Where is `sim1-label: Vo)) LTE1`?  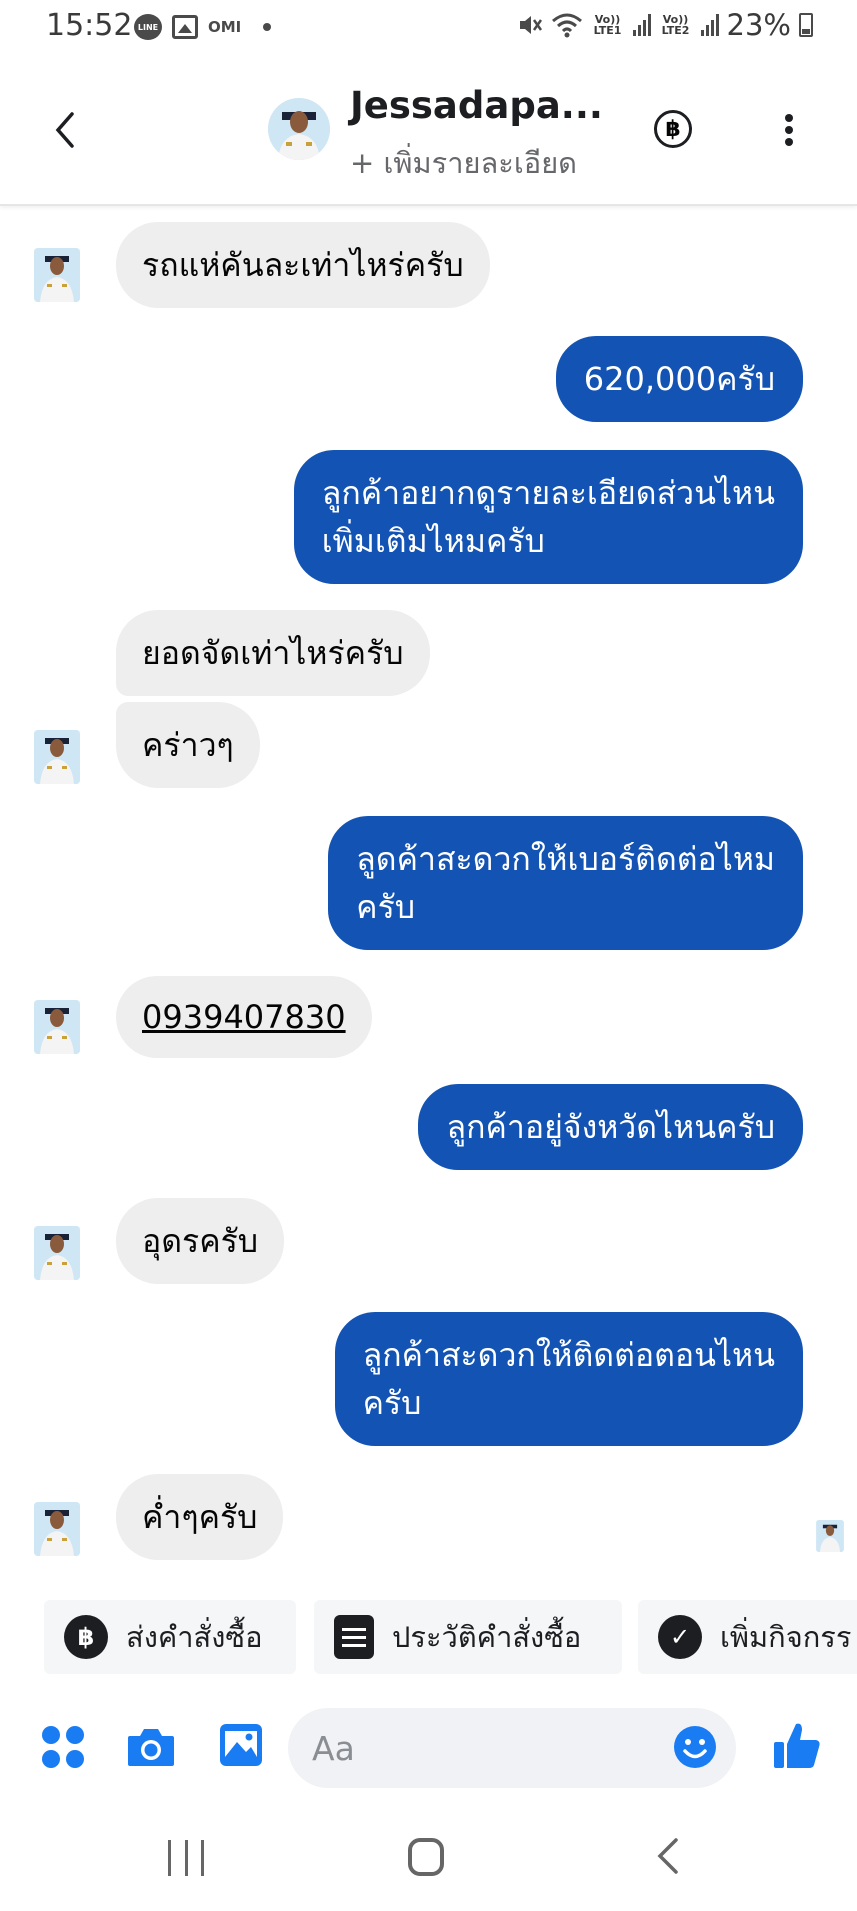 sim1-label: Vo)) LTE1 is located at coordinates (607, 25).